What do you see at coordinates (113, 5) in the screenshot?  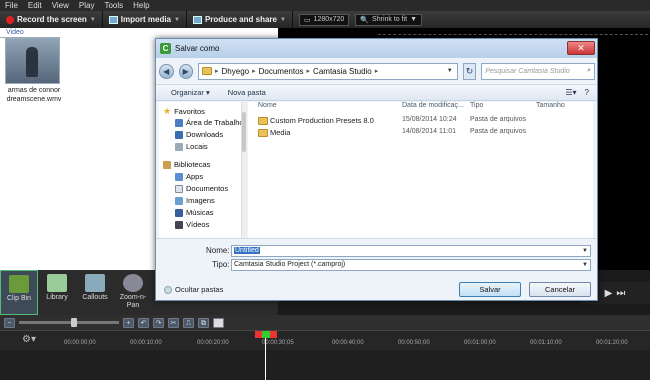 I see `menu-tools: Tools` at bounding box center [113, 5].